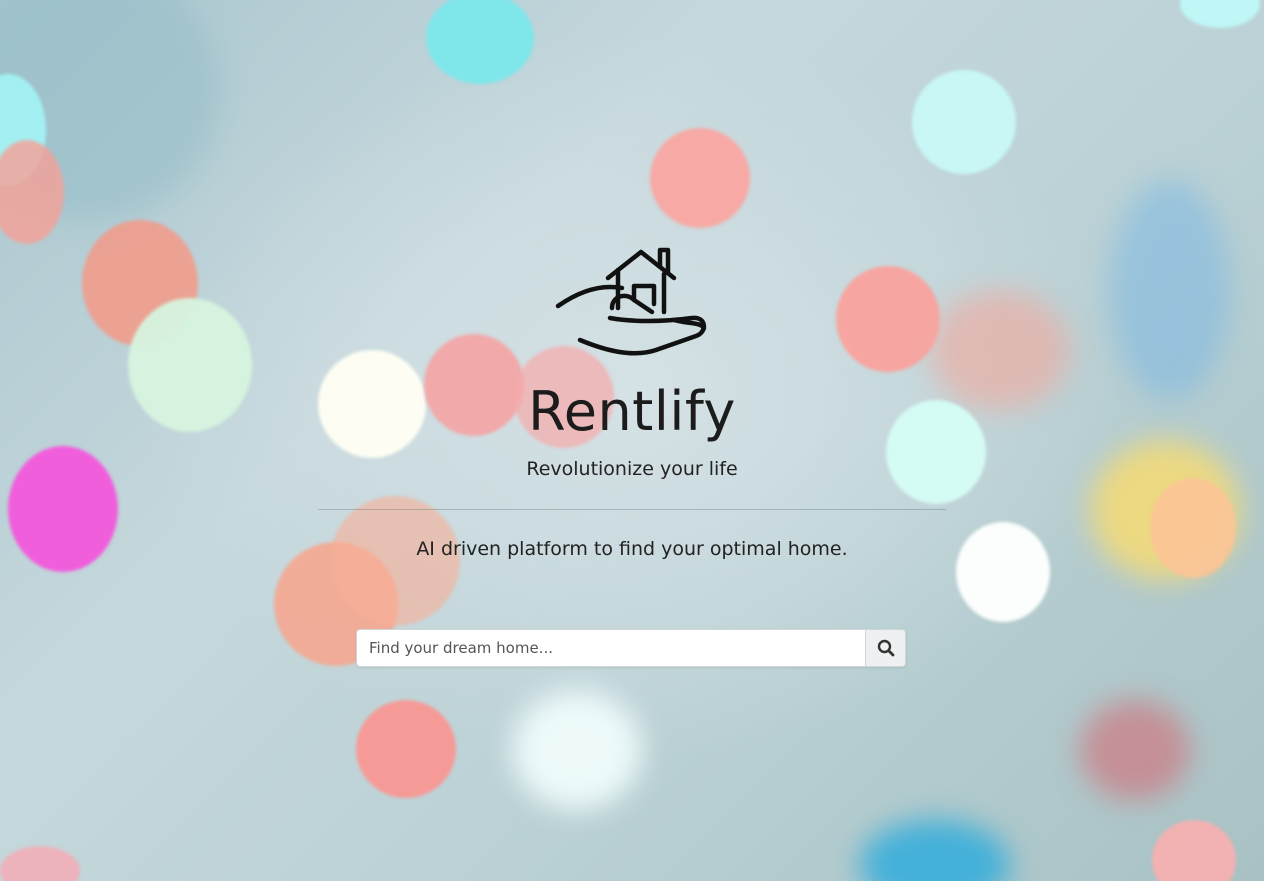 The width and height of the screenshot is (1264, 881). Describe the element at coordinates (632, 469) in the screenshot. I see `brand-tagline: Revolutionize your life` at that location.